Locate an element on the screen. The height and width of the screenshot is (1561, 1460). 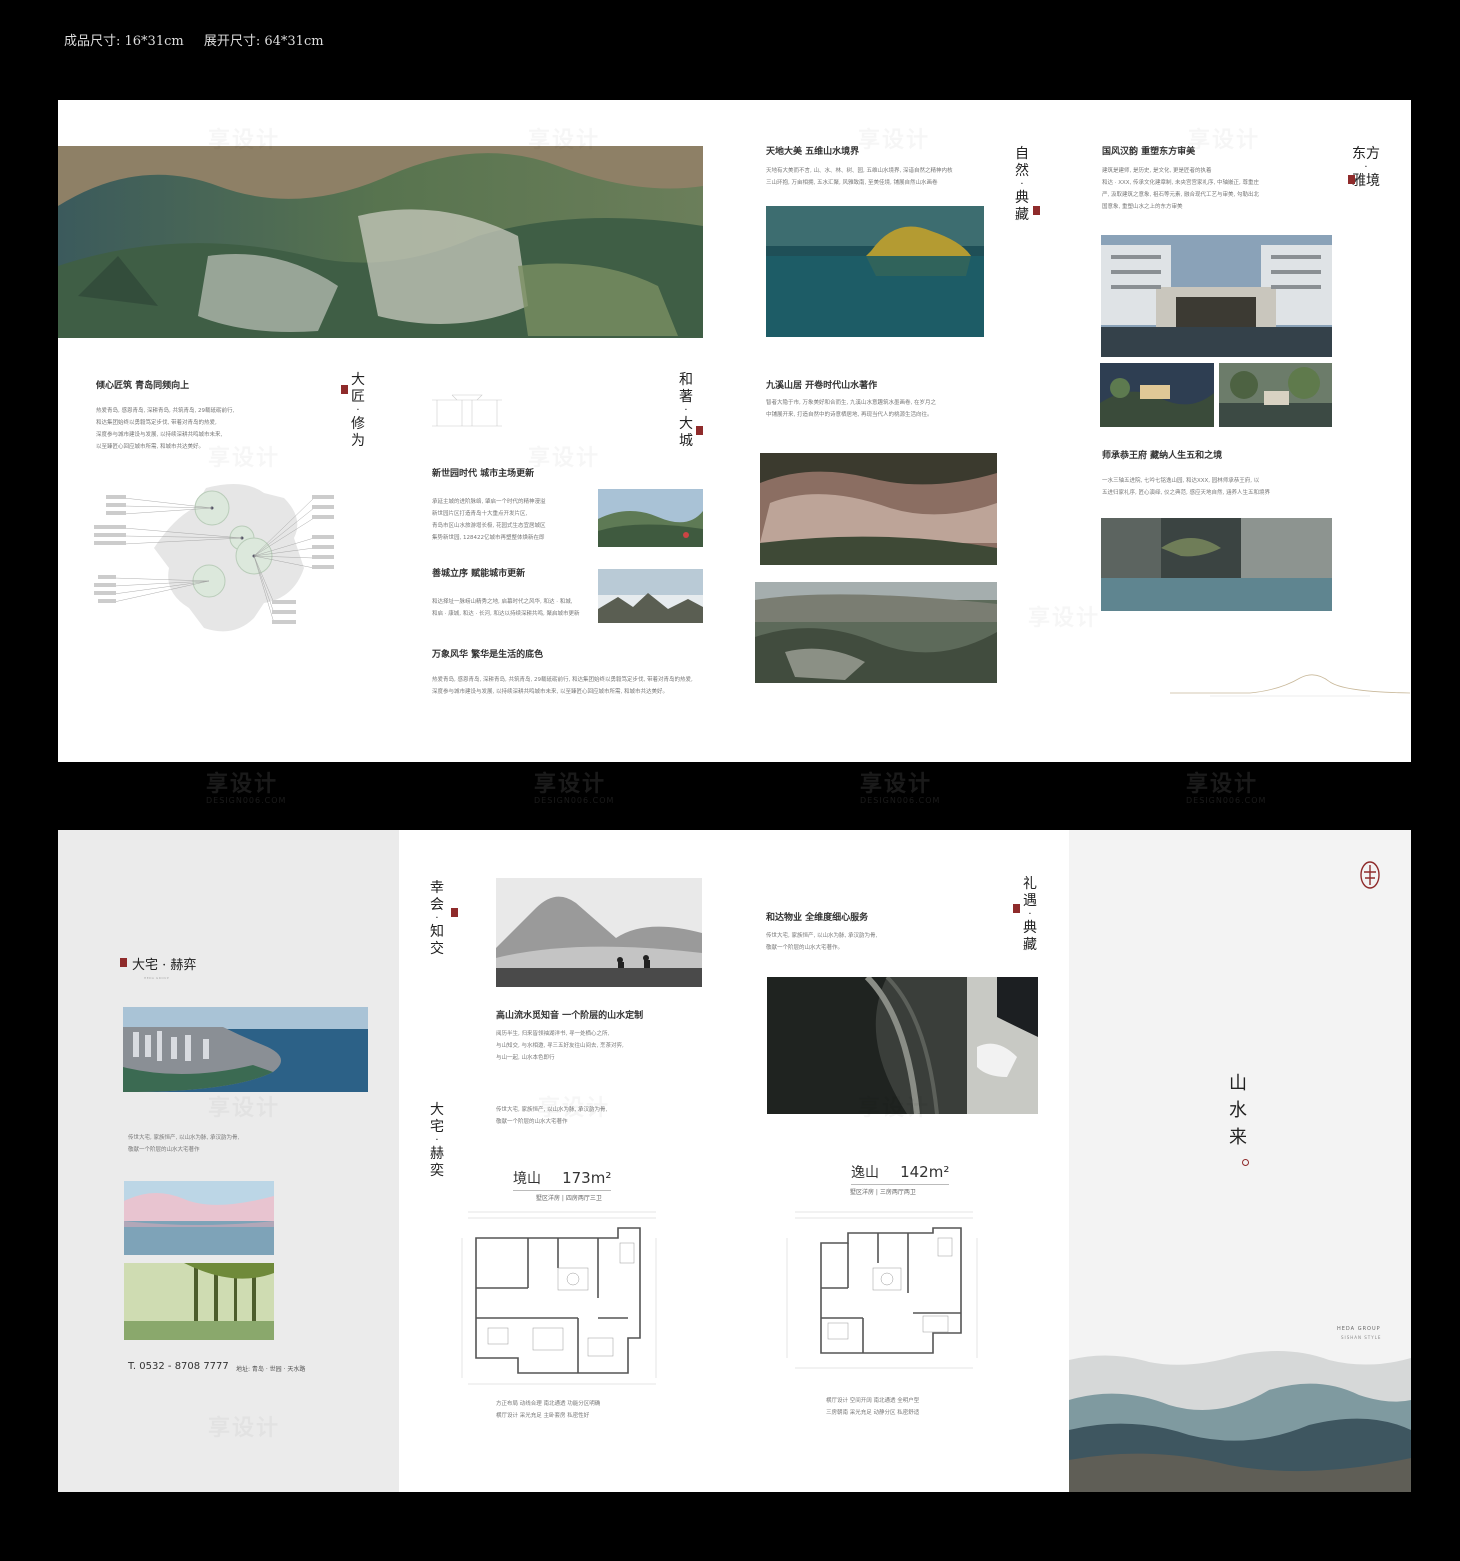
panel3-heading: 和达物业 全维度细心服务 is located at coordinates (817, 918).